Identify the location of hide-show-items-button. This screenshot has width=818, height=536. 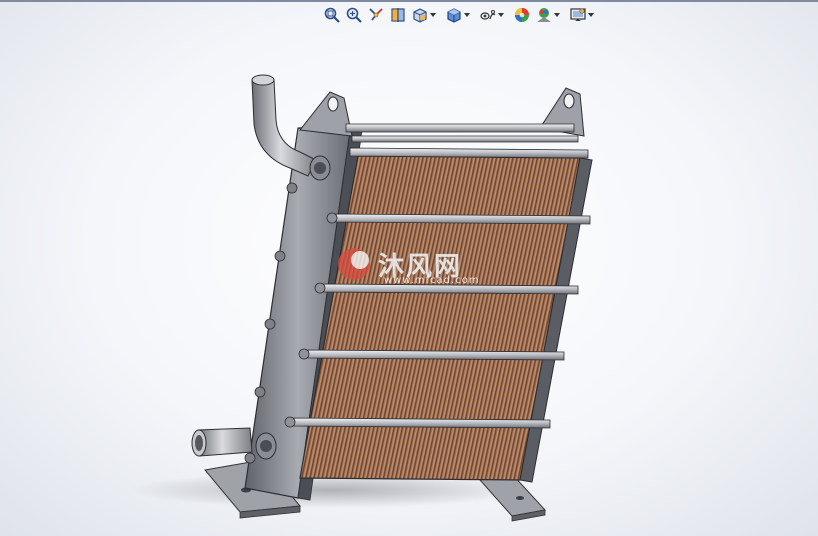
(491, 15).